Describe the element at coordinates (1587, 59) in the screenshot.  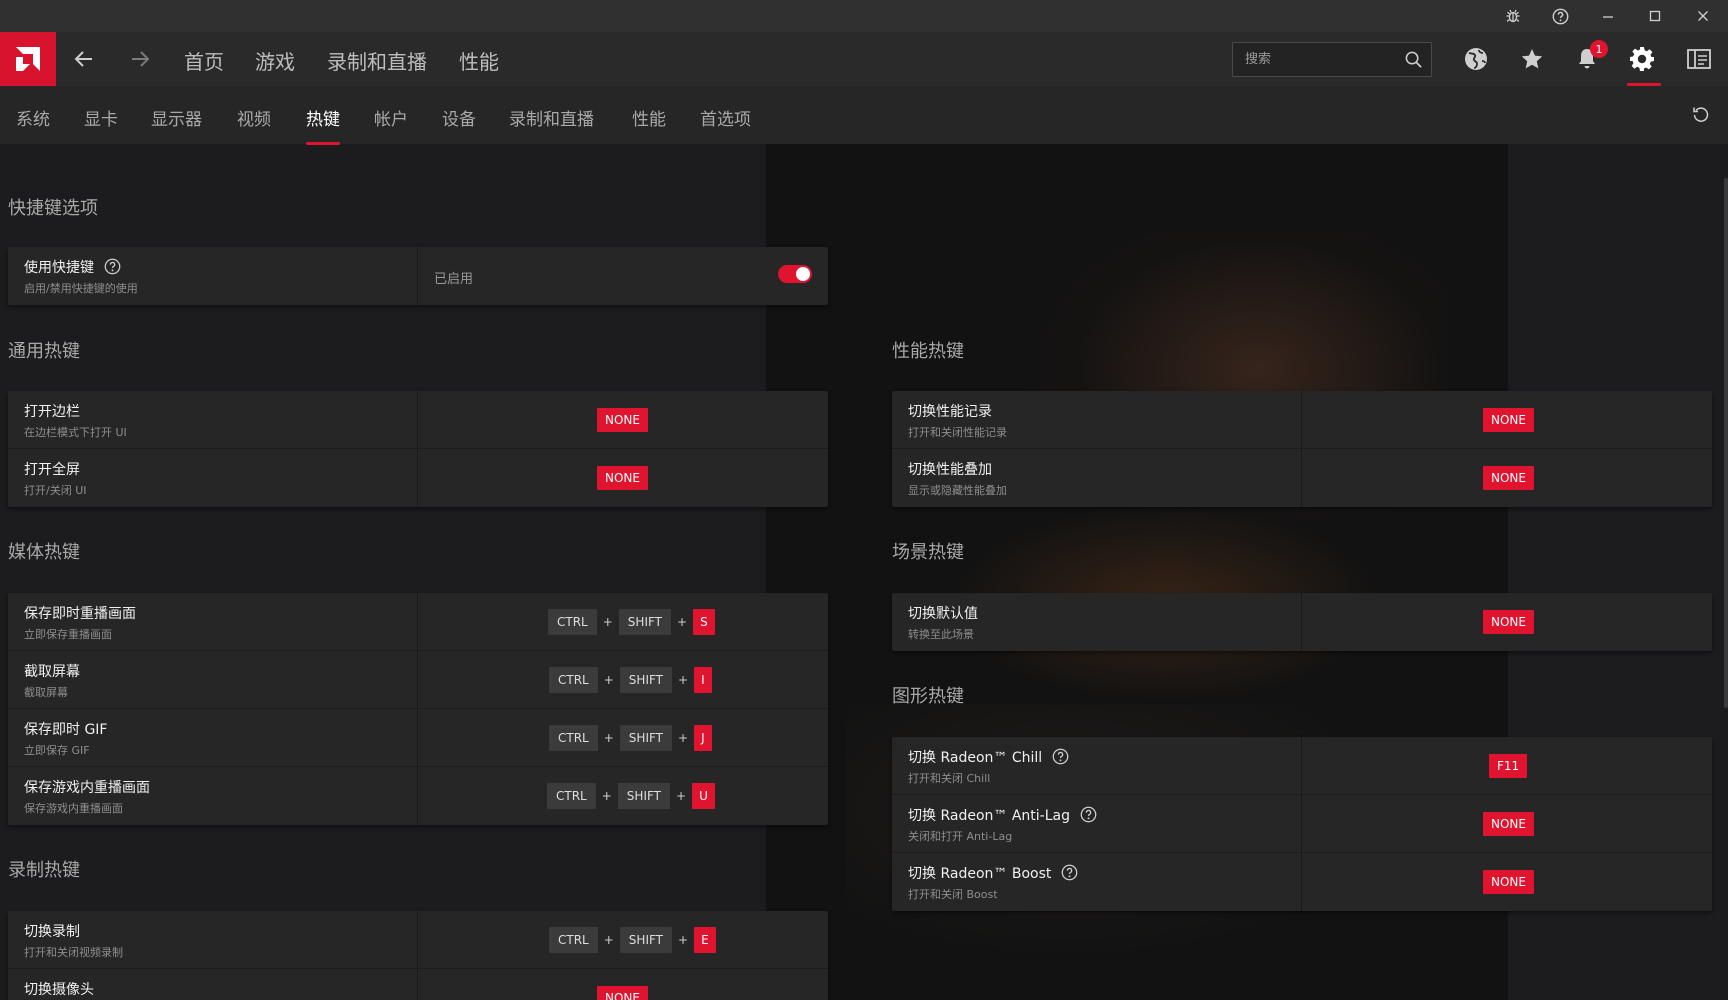
I see `notifications-bell-icon: 1` at that location.